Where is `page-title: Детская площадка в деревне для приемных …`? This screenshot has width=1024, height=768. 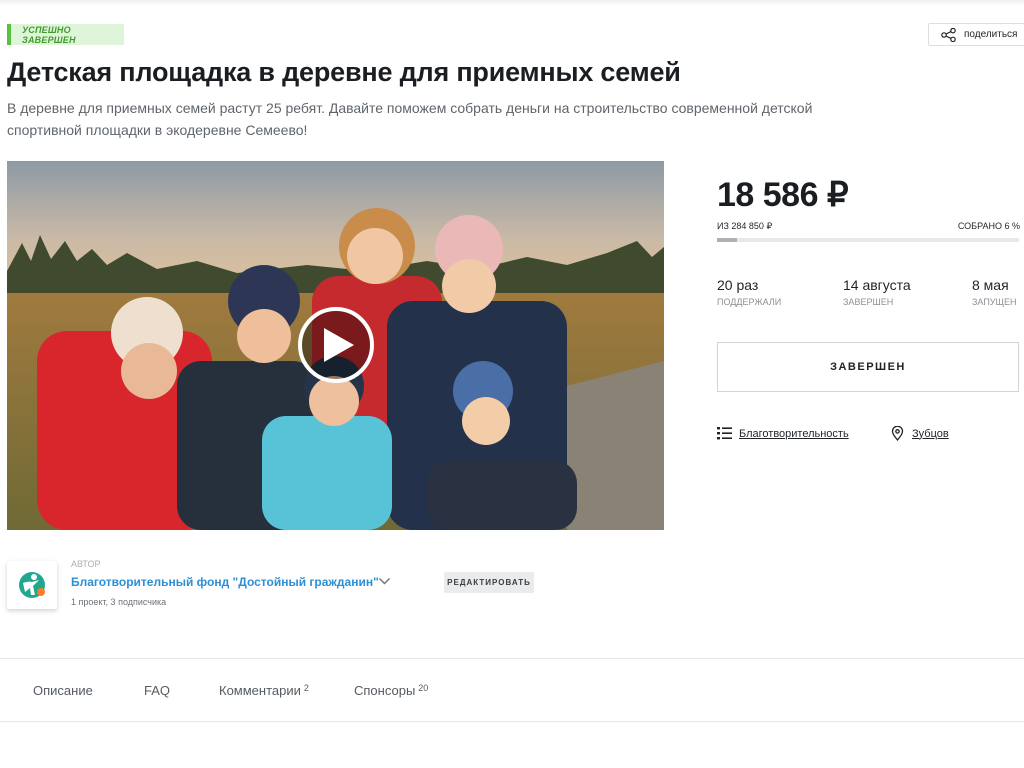 page-title: Детская площадка в деревне для приемных … is located at coordinates (344, 72).